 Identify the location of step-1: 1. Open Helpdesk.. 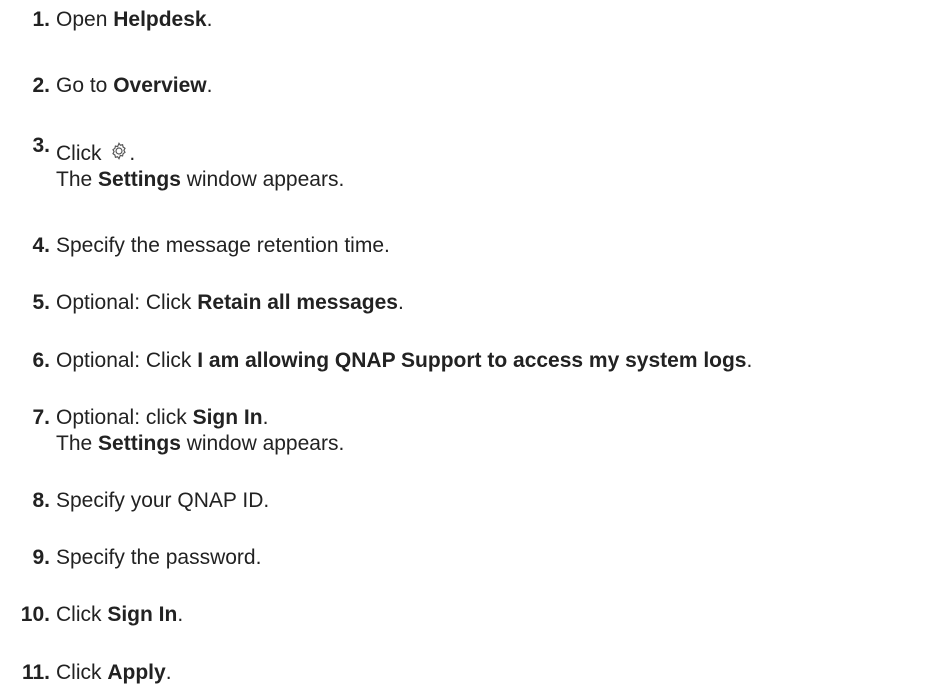
(106, 20).